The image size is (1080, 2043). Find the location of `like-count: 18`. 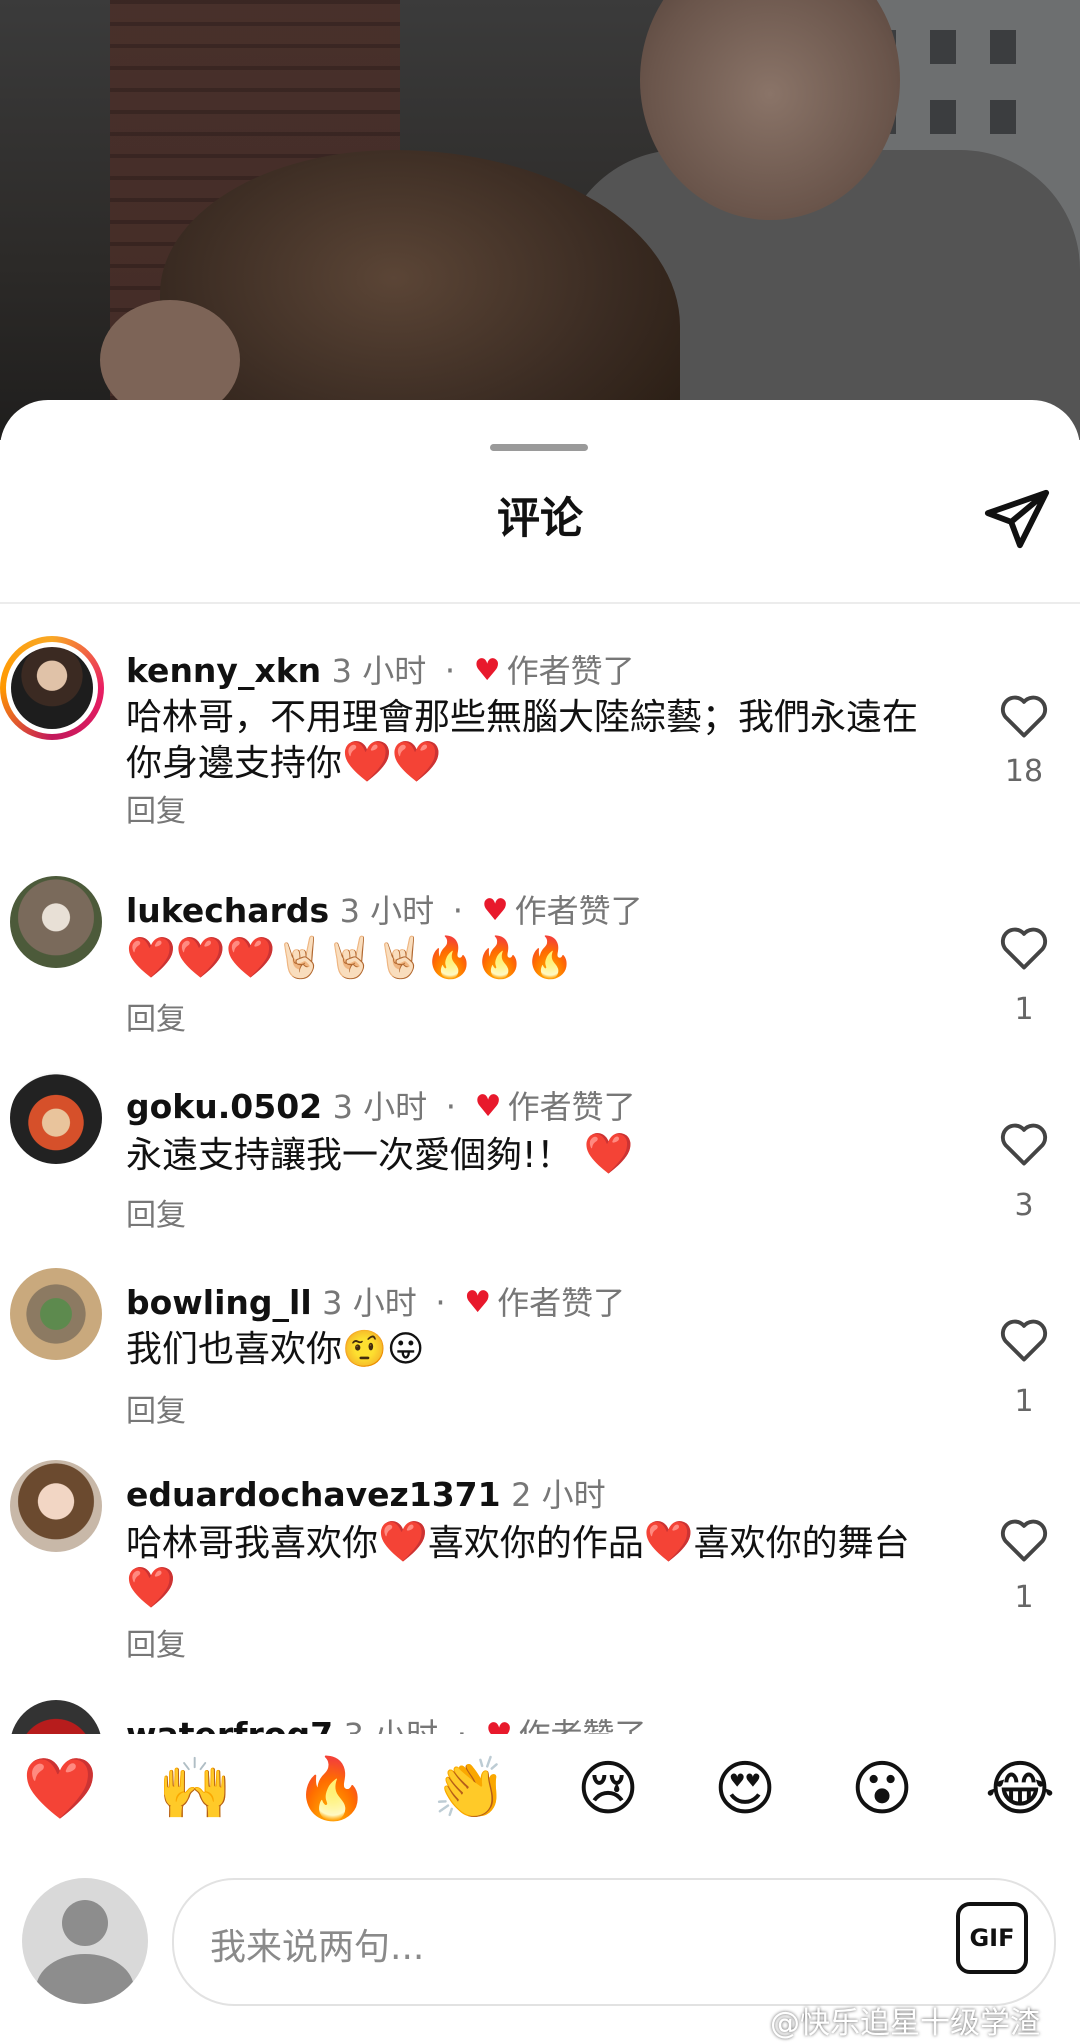

like-count: 18 is located at coordinates (1024, 771).